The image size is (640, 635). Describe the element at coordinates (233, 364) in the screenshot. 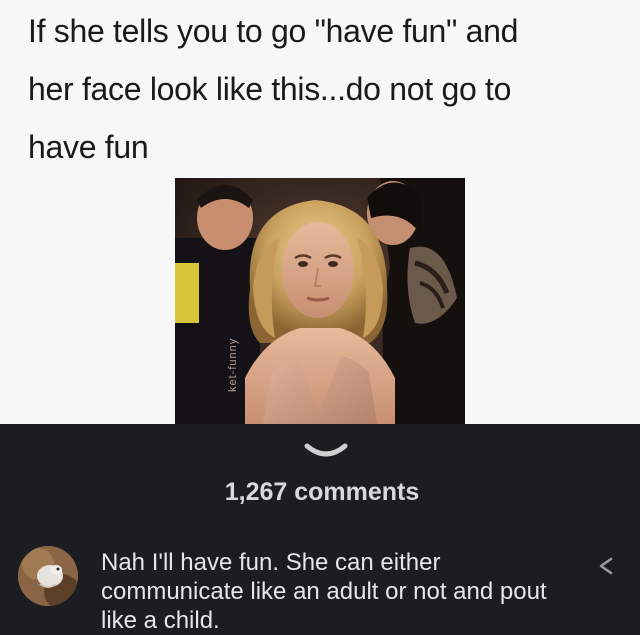

I see `photo-watermark: ket-funny` at that location.